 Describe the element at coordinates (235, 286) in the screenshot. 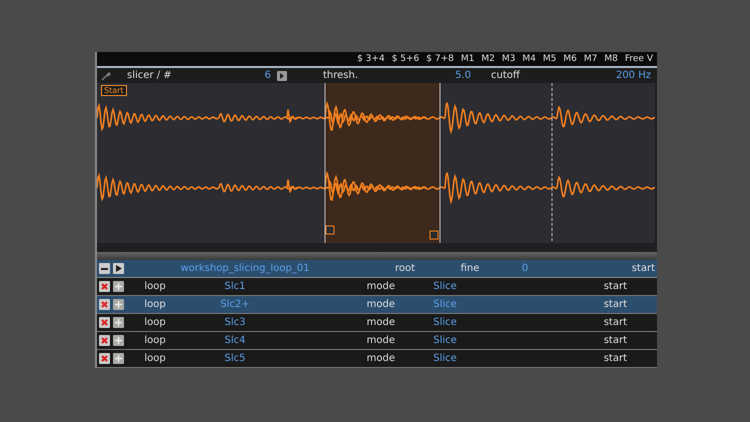

I see `slice-name: Slc1` at that location.